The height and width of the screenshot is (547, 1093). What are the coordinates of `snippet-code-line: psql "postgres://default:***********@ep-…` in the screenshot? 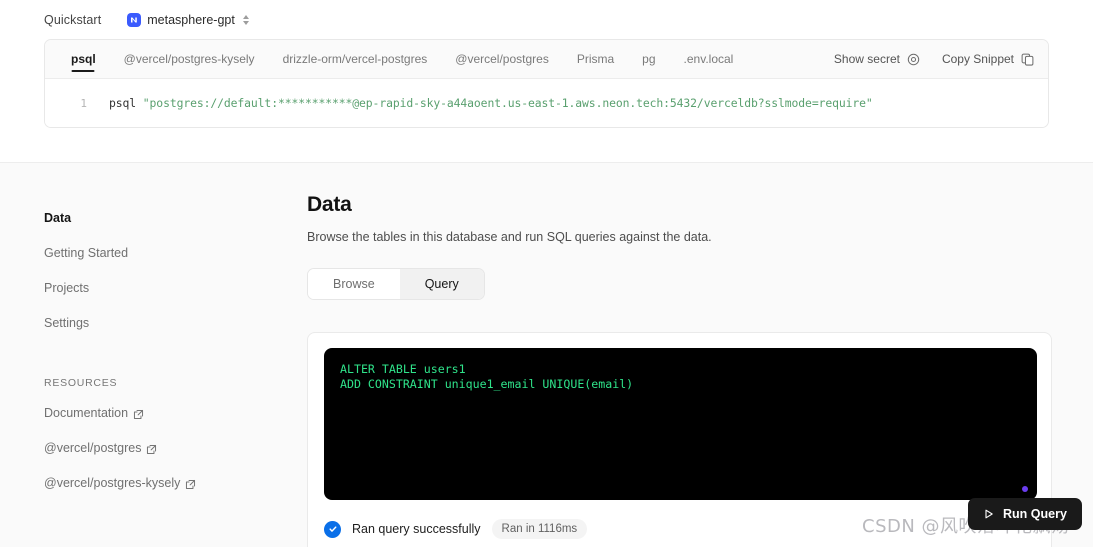 It's located at (491, 103).